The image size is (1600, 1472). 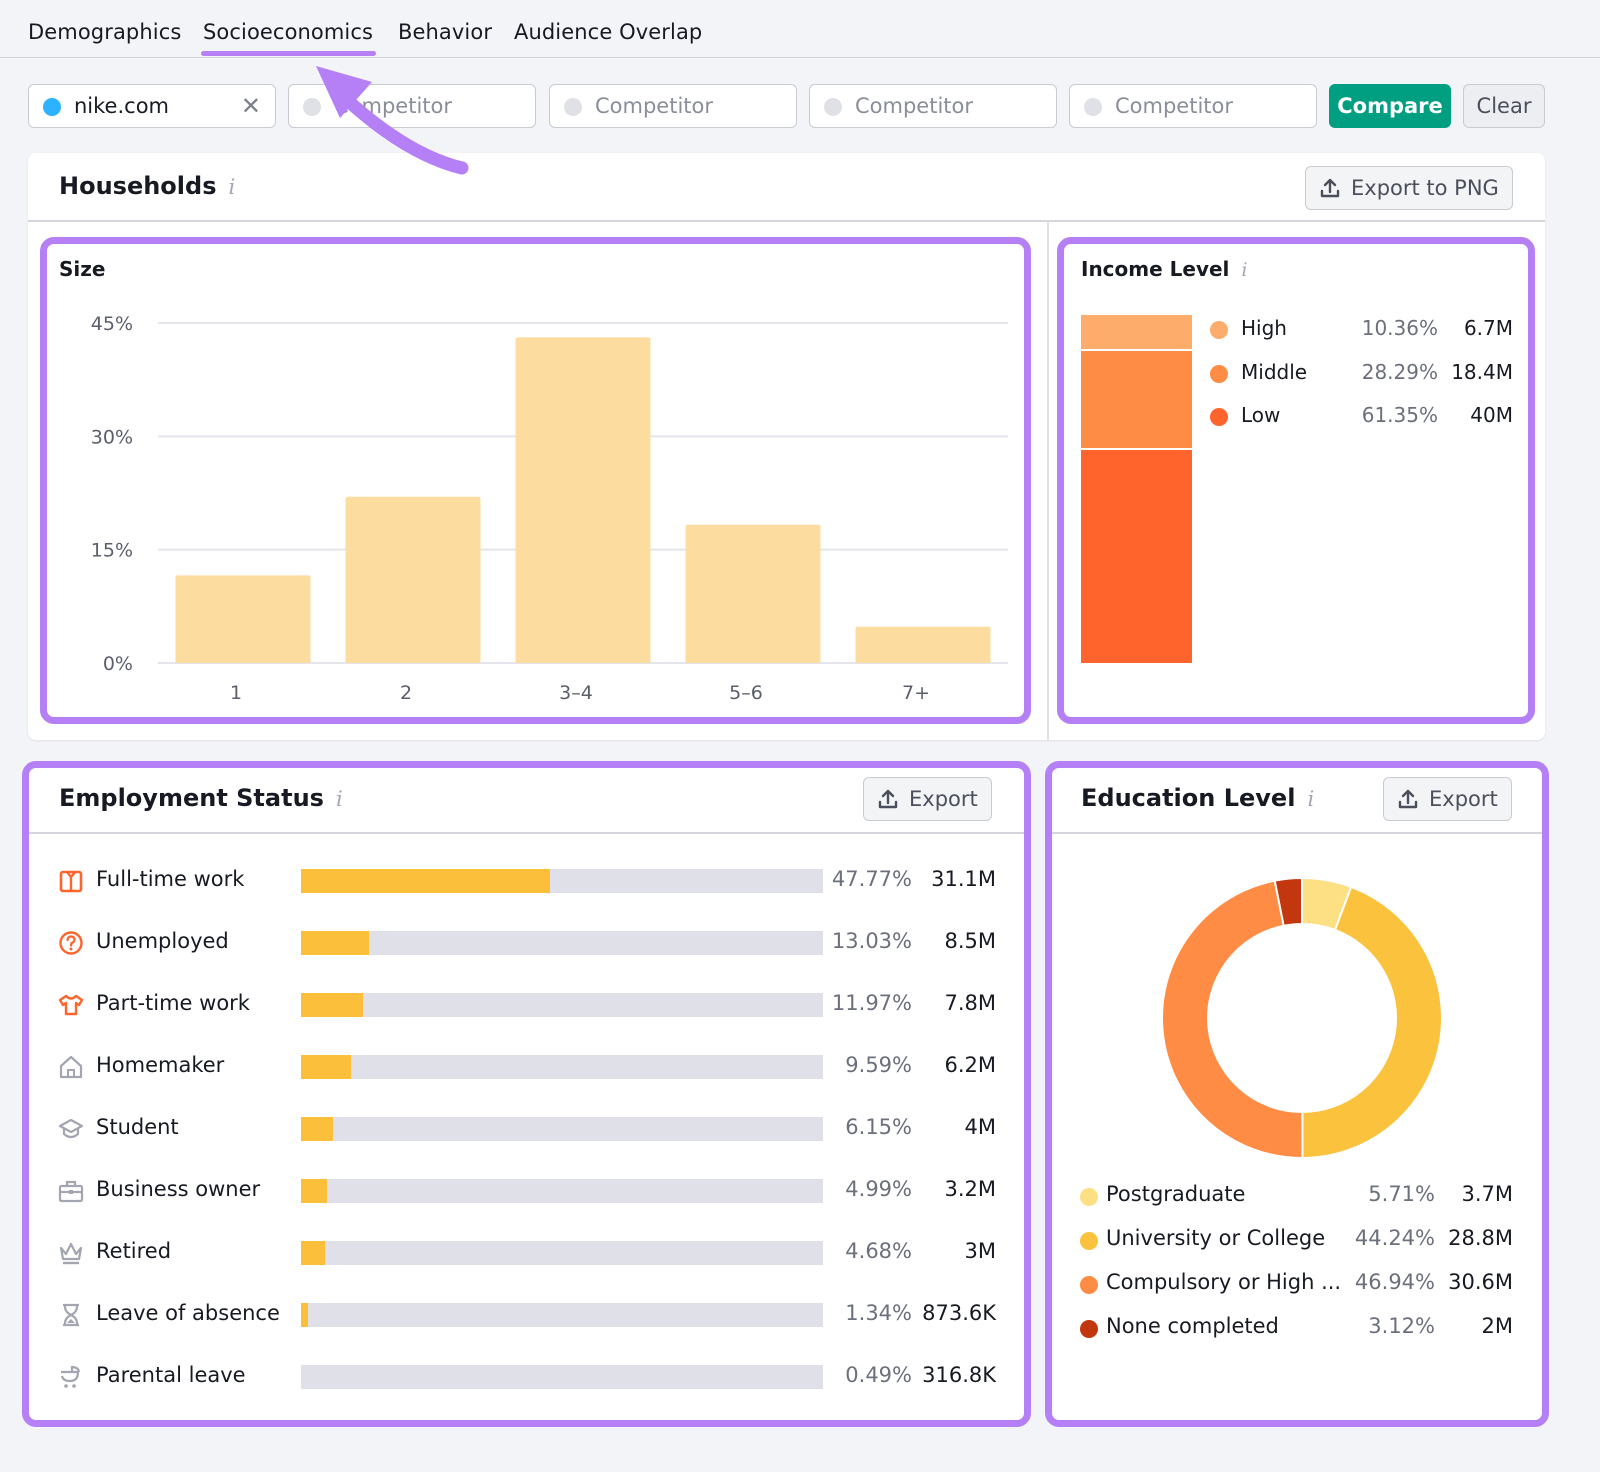 I want to click on tshirt-icon, so click(x=71, y=1005).